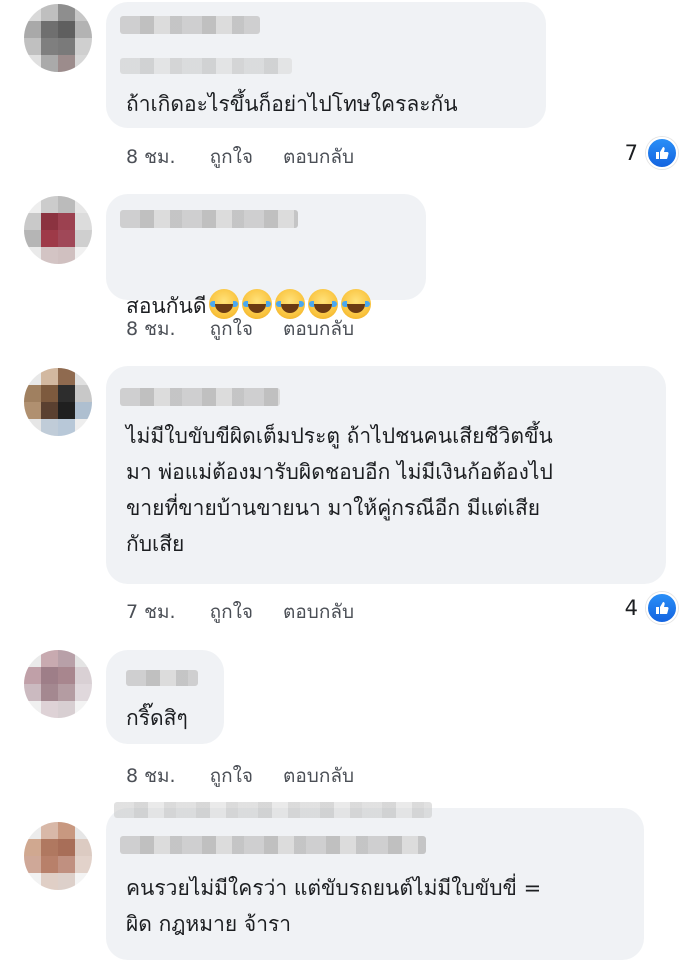 This screenshot has width=700, height=960. I want to click on like-icon, so click(662, 608).